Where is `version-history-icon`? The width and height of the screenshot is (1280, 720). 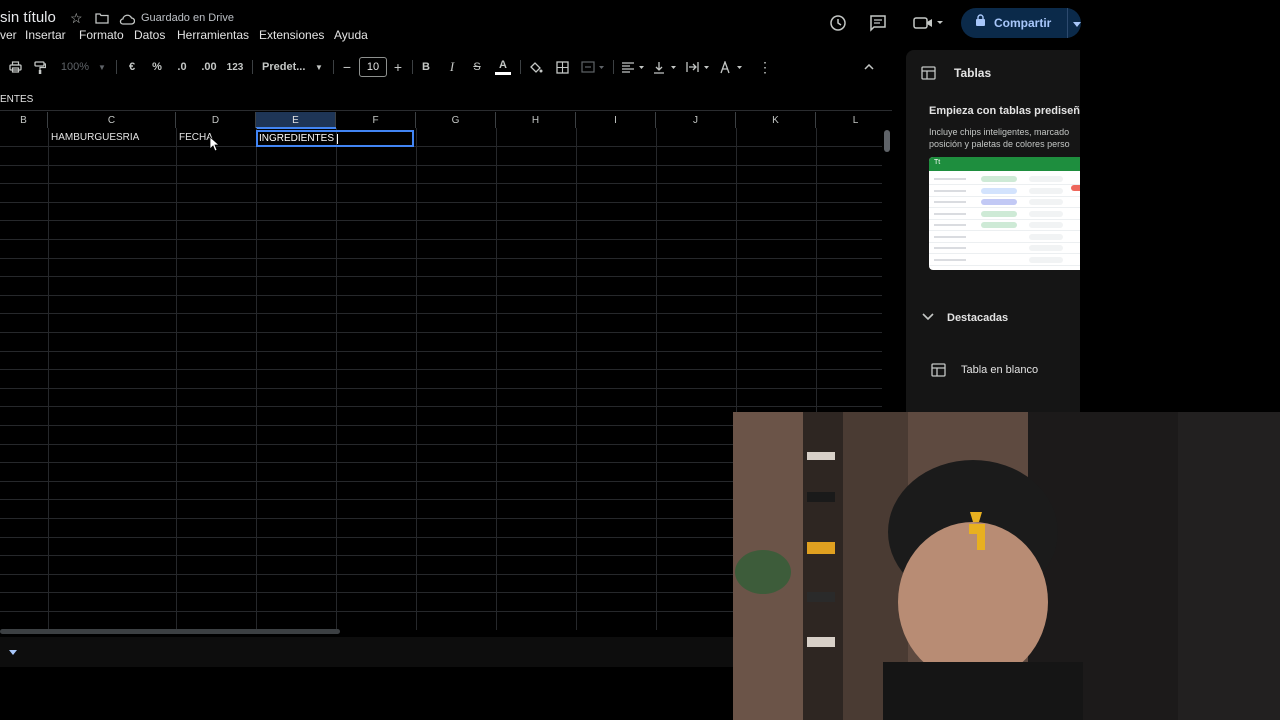 version-history-icon is located at coordinates (838, 23).